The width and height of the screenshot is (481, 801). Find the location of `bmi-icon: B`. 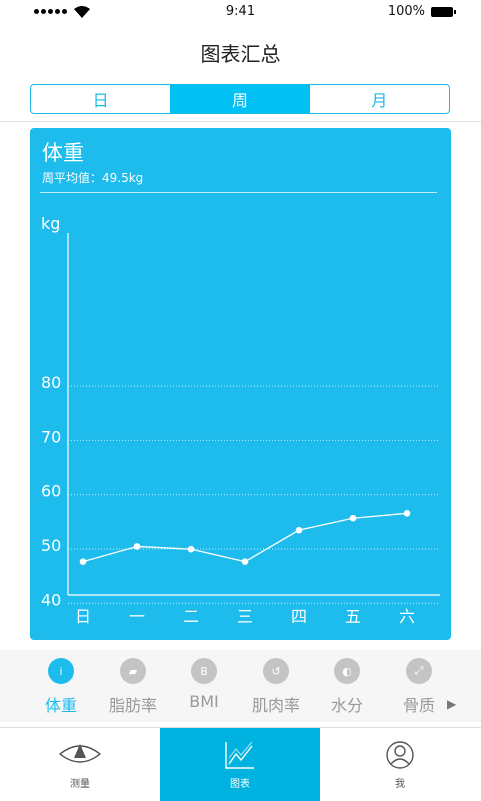

bmi-icon: B is located at coordinates (204, 671).